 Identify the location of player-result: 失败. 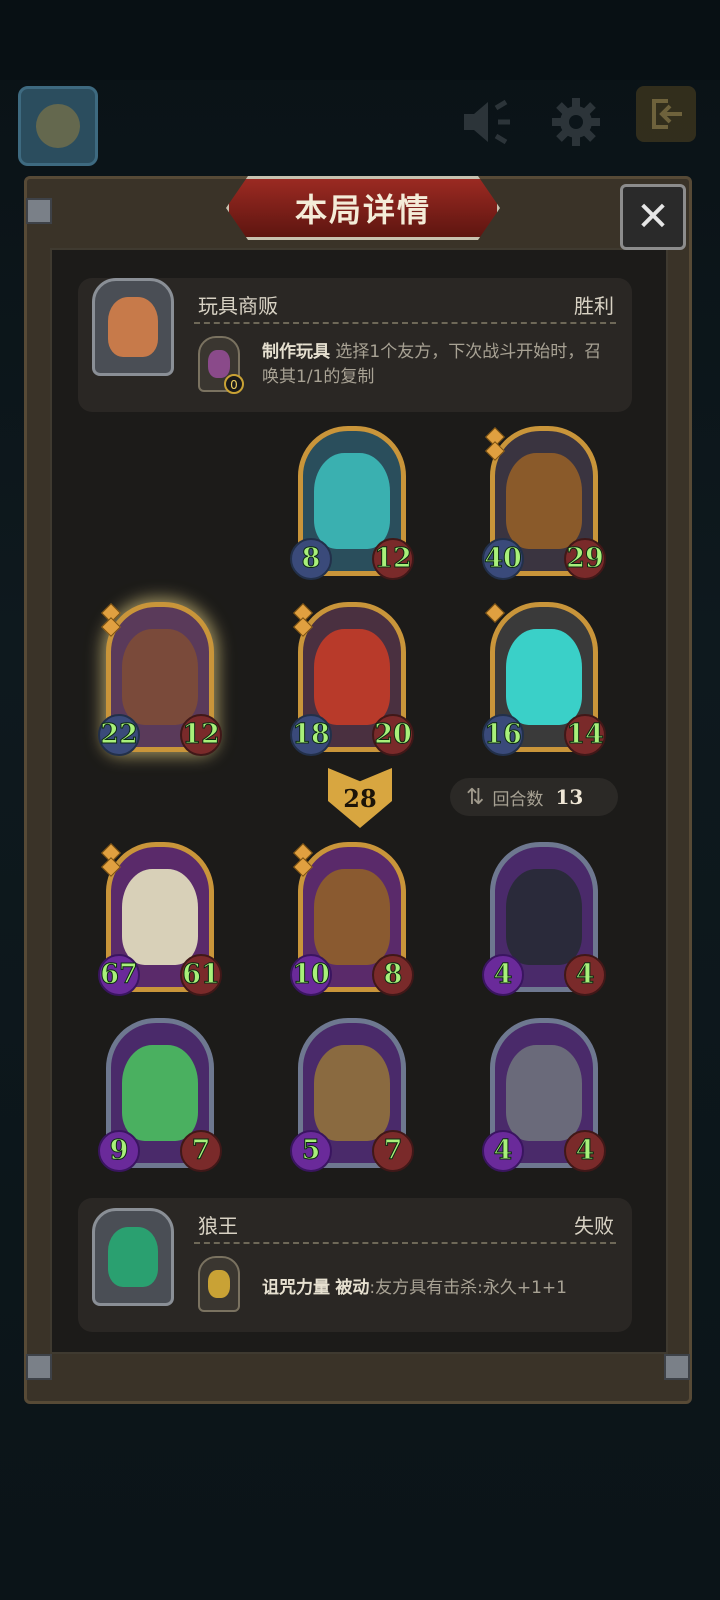
(594, 1226).